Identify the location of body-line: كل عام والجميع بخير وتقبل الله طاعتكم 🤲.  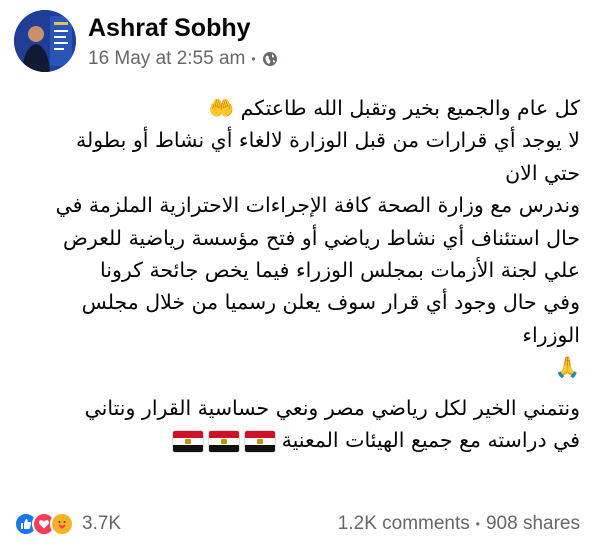
(394, 108).